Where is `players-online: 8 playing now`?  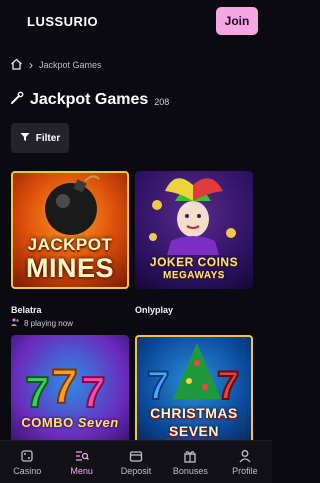
players-online: 8 playing now is located at coordinates (42, 323).